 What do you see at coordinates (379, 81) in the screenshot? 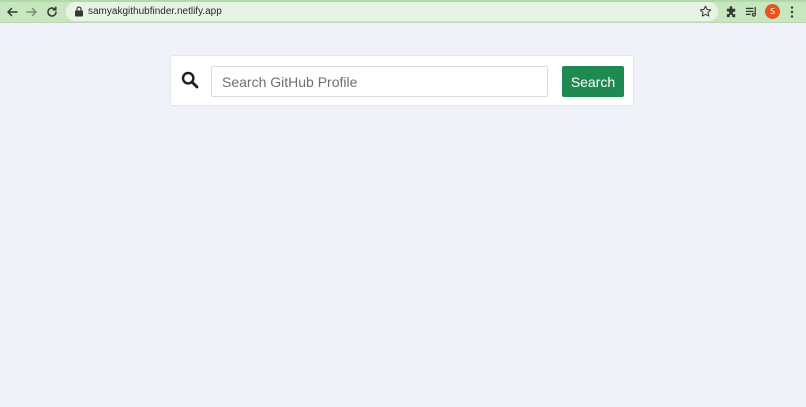
I see `search-input` at bounding box center [379, 81].